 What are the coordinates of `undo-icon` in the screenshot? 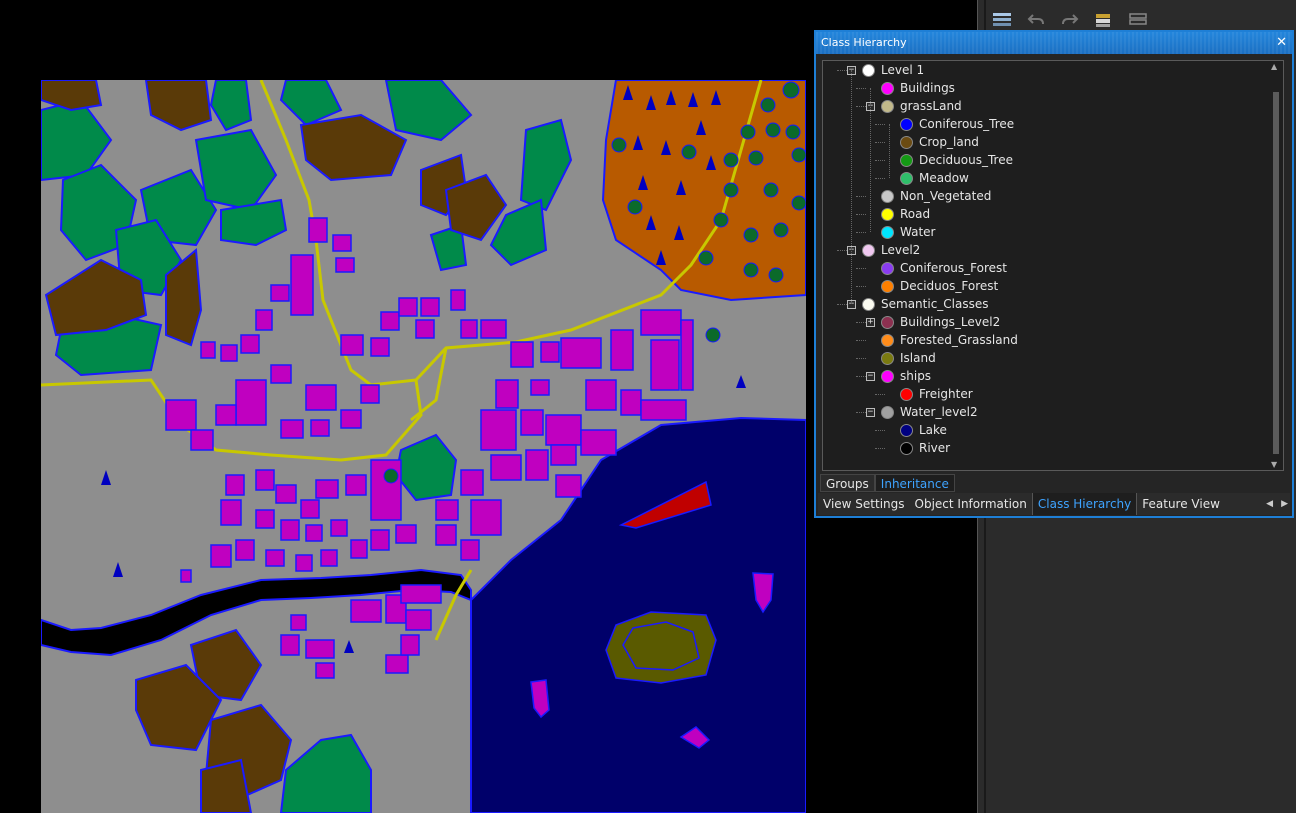 It's located at (1036, 20).